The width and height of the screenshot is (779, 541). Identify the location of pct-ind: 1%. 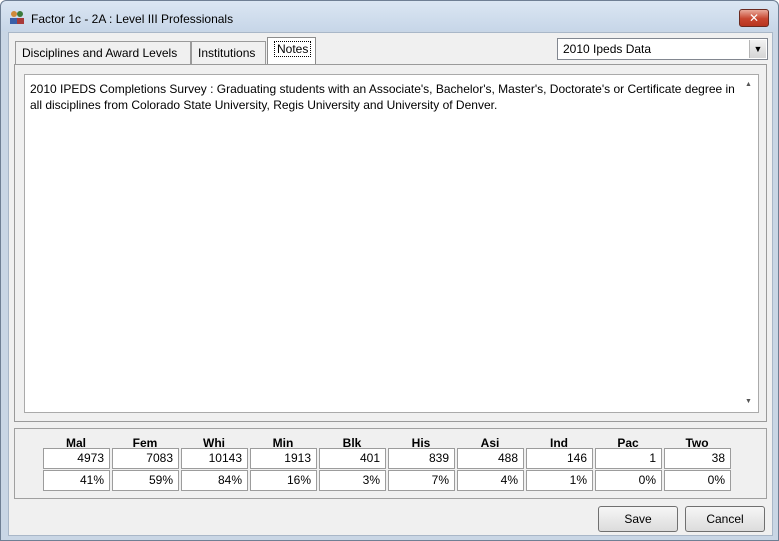
(559, 480).